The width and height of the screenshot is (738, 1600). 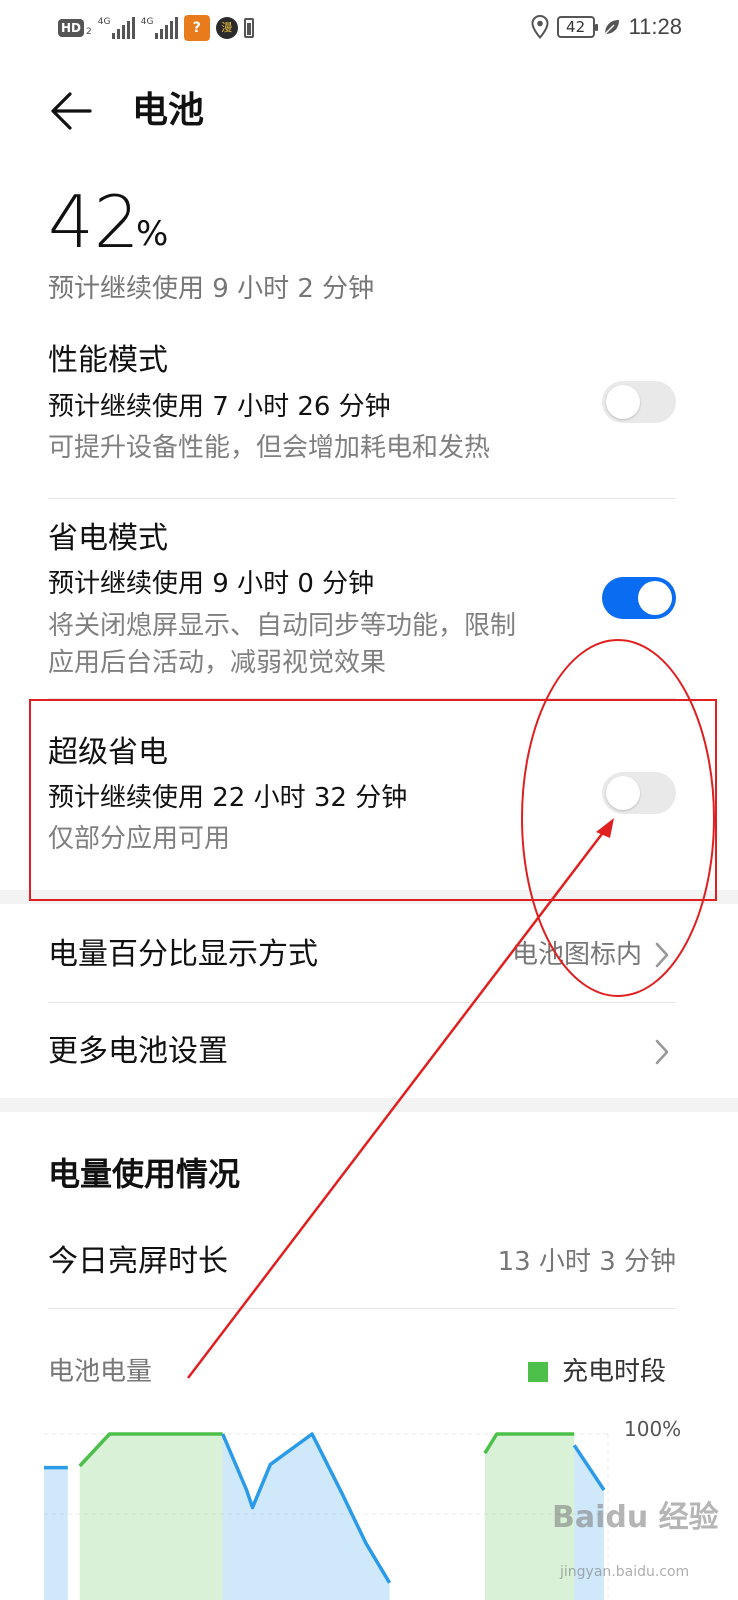 What do you see at coordinates (116, 28) in the screenshot?
I see `signal-1-icon: 4G` at bounding box center [116, 28].